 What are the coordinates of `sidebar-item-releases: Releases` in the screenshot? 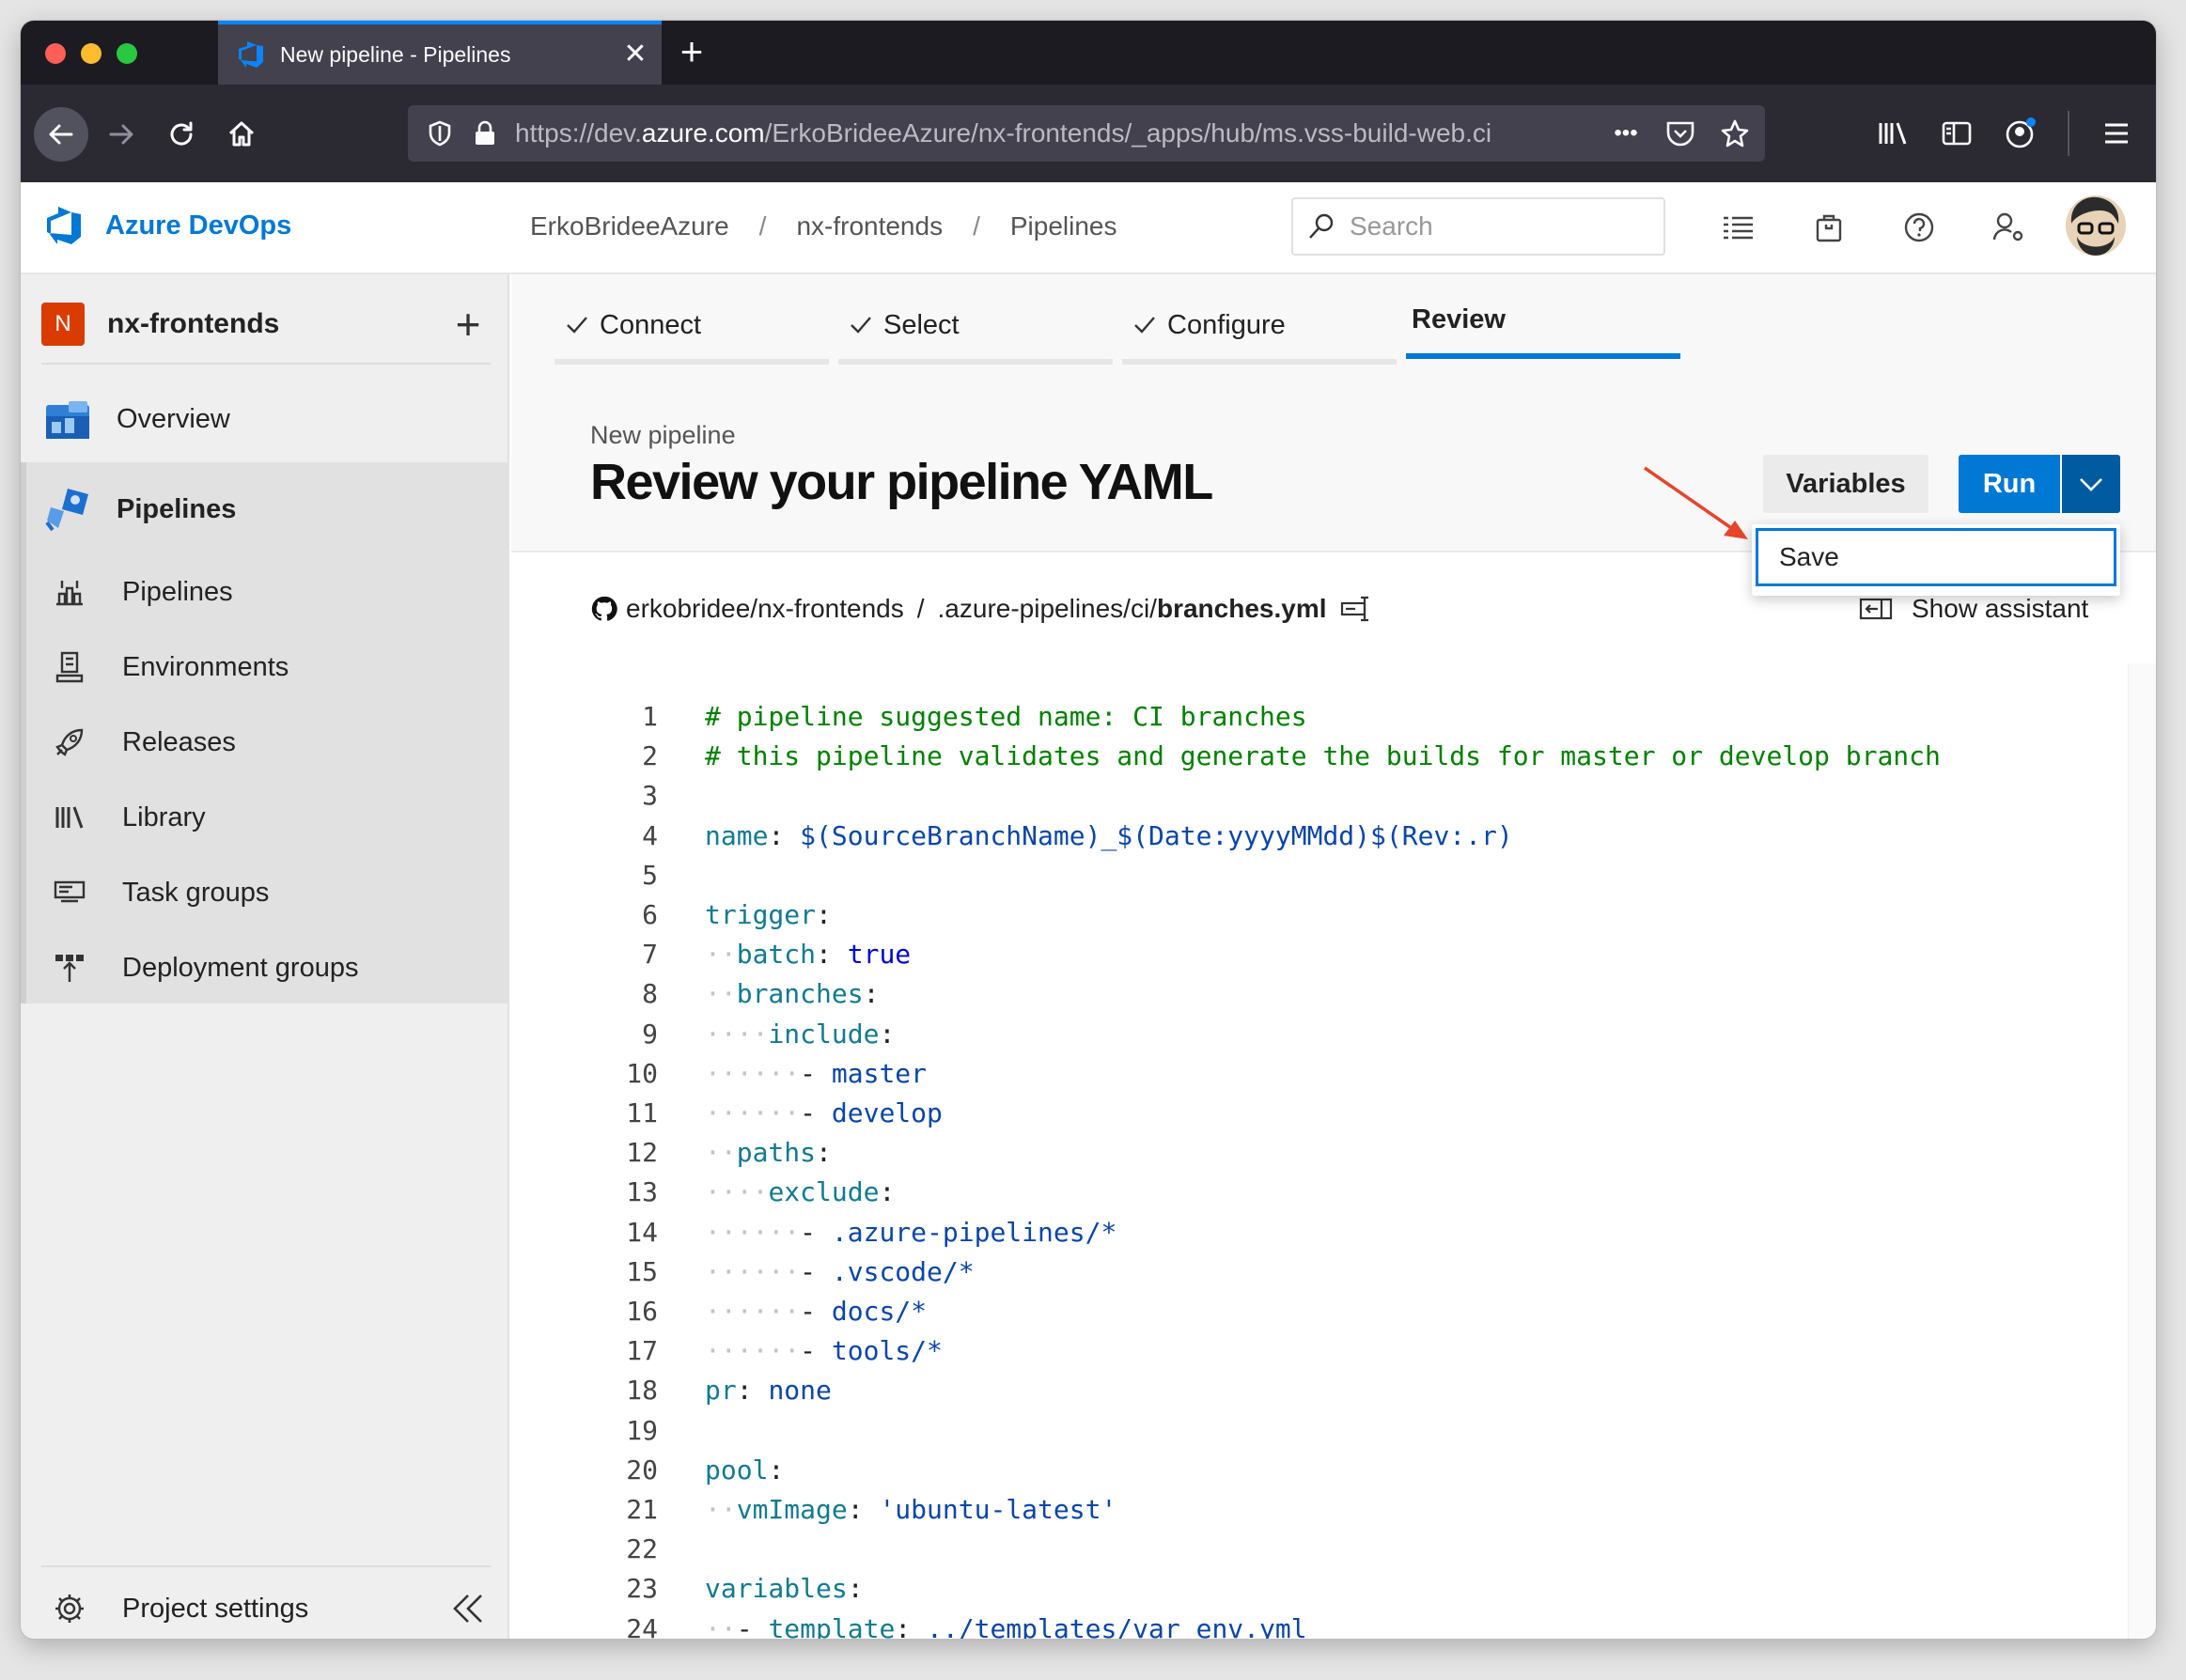 It's located at (265, 742).